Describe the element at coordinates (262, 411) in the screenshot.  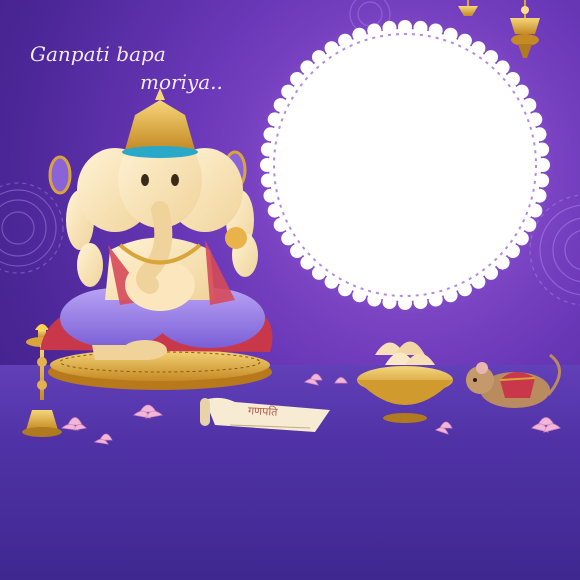
I see `scroll-text: गणपति` at that location.